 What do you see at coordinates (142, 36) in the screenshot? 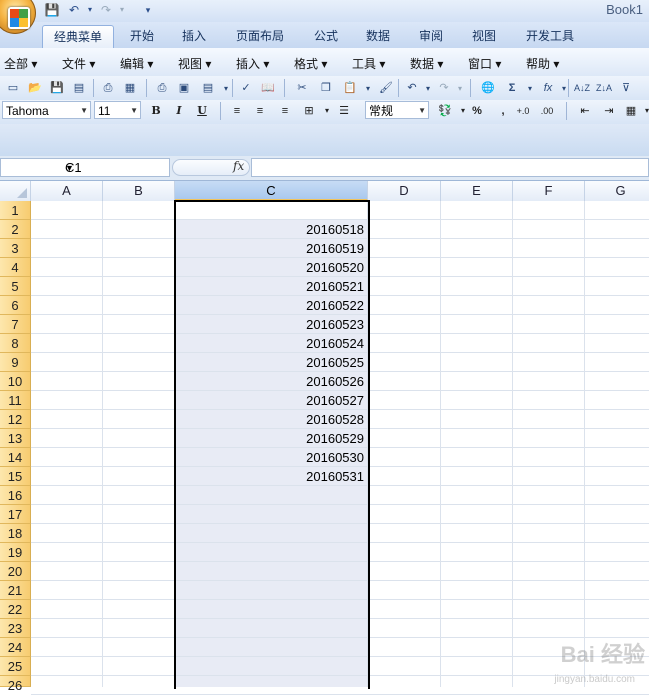
I see `tab-home: 开始` at bounding box center [142, 36].